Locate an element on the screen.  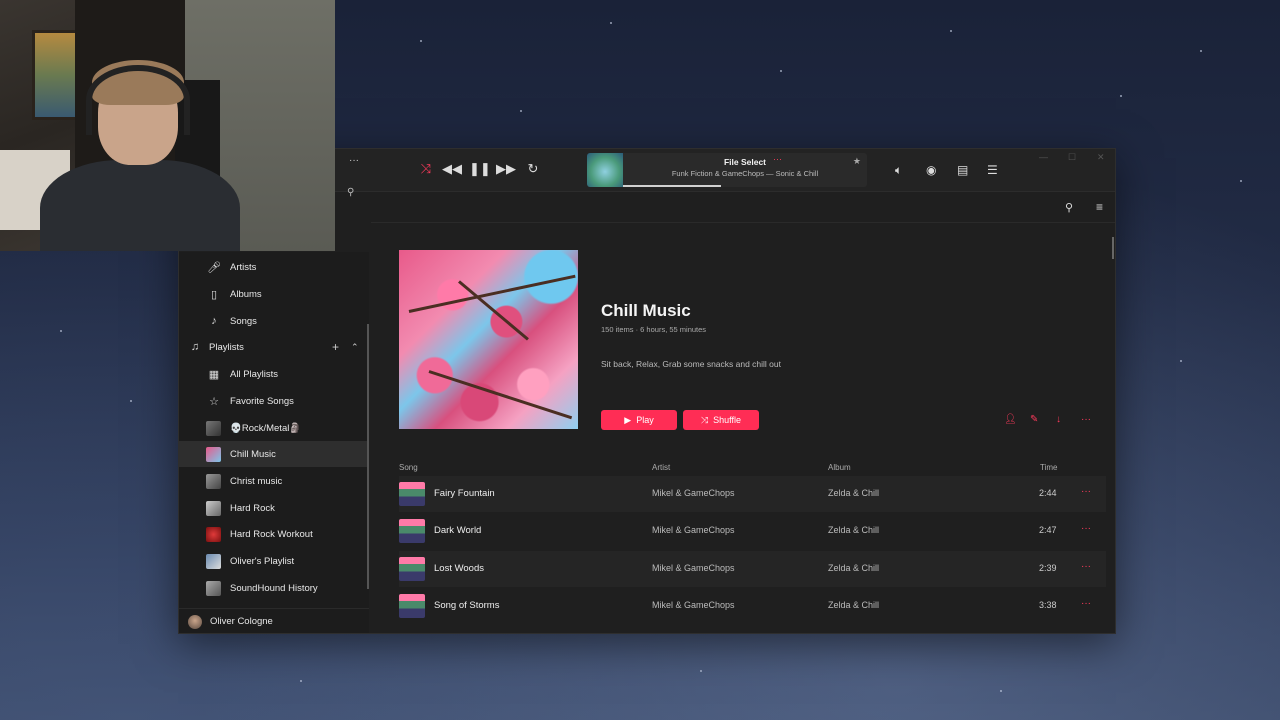
song-title: Song of Storms is located at coordinates (467, 605).